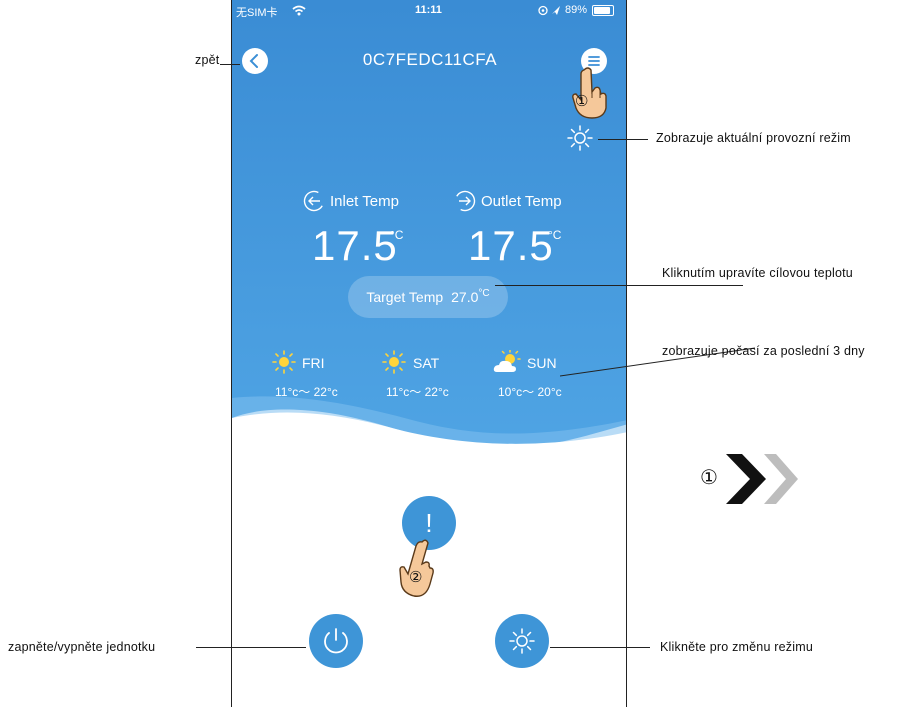  I want to click on callout-weather: zobrazuje počasí za poslední 3 dny, so click(763, 351).